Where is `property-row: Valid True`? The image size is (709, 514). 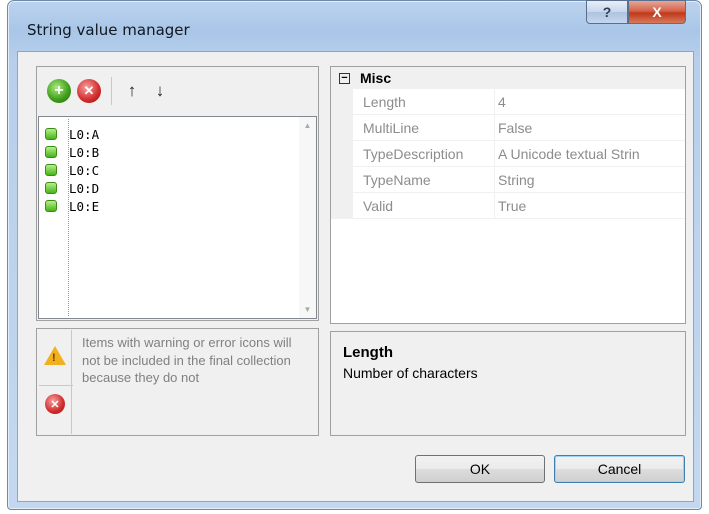
property-row: Valid True is located at coordinates (508, 206).